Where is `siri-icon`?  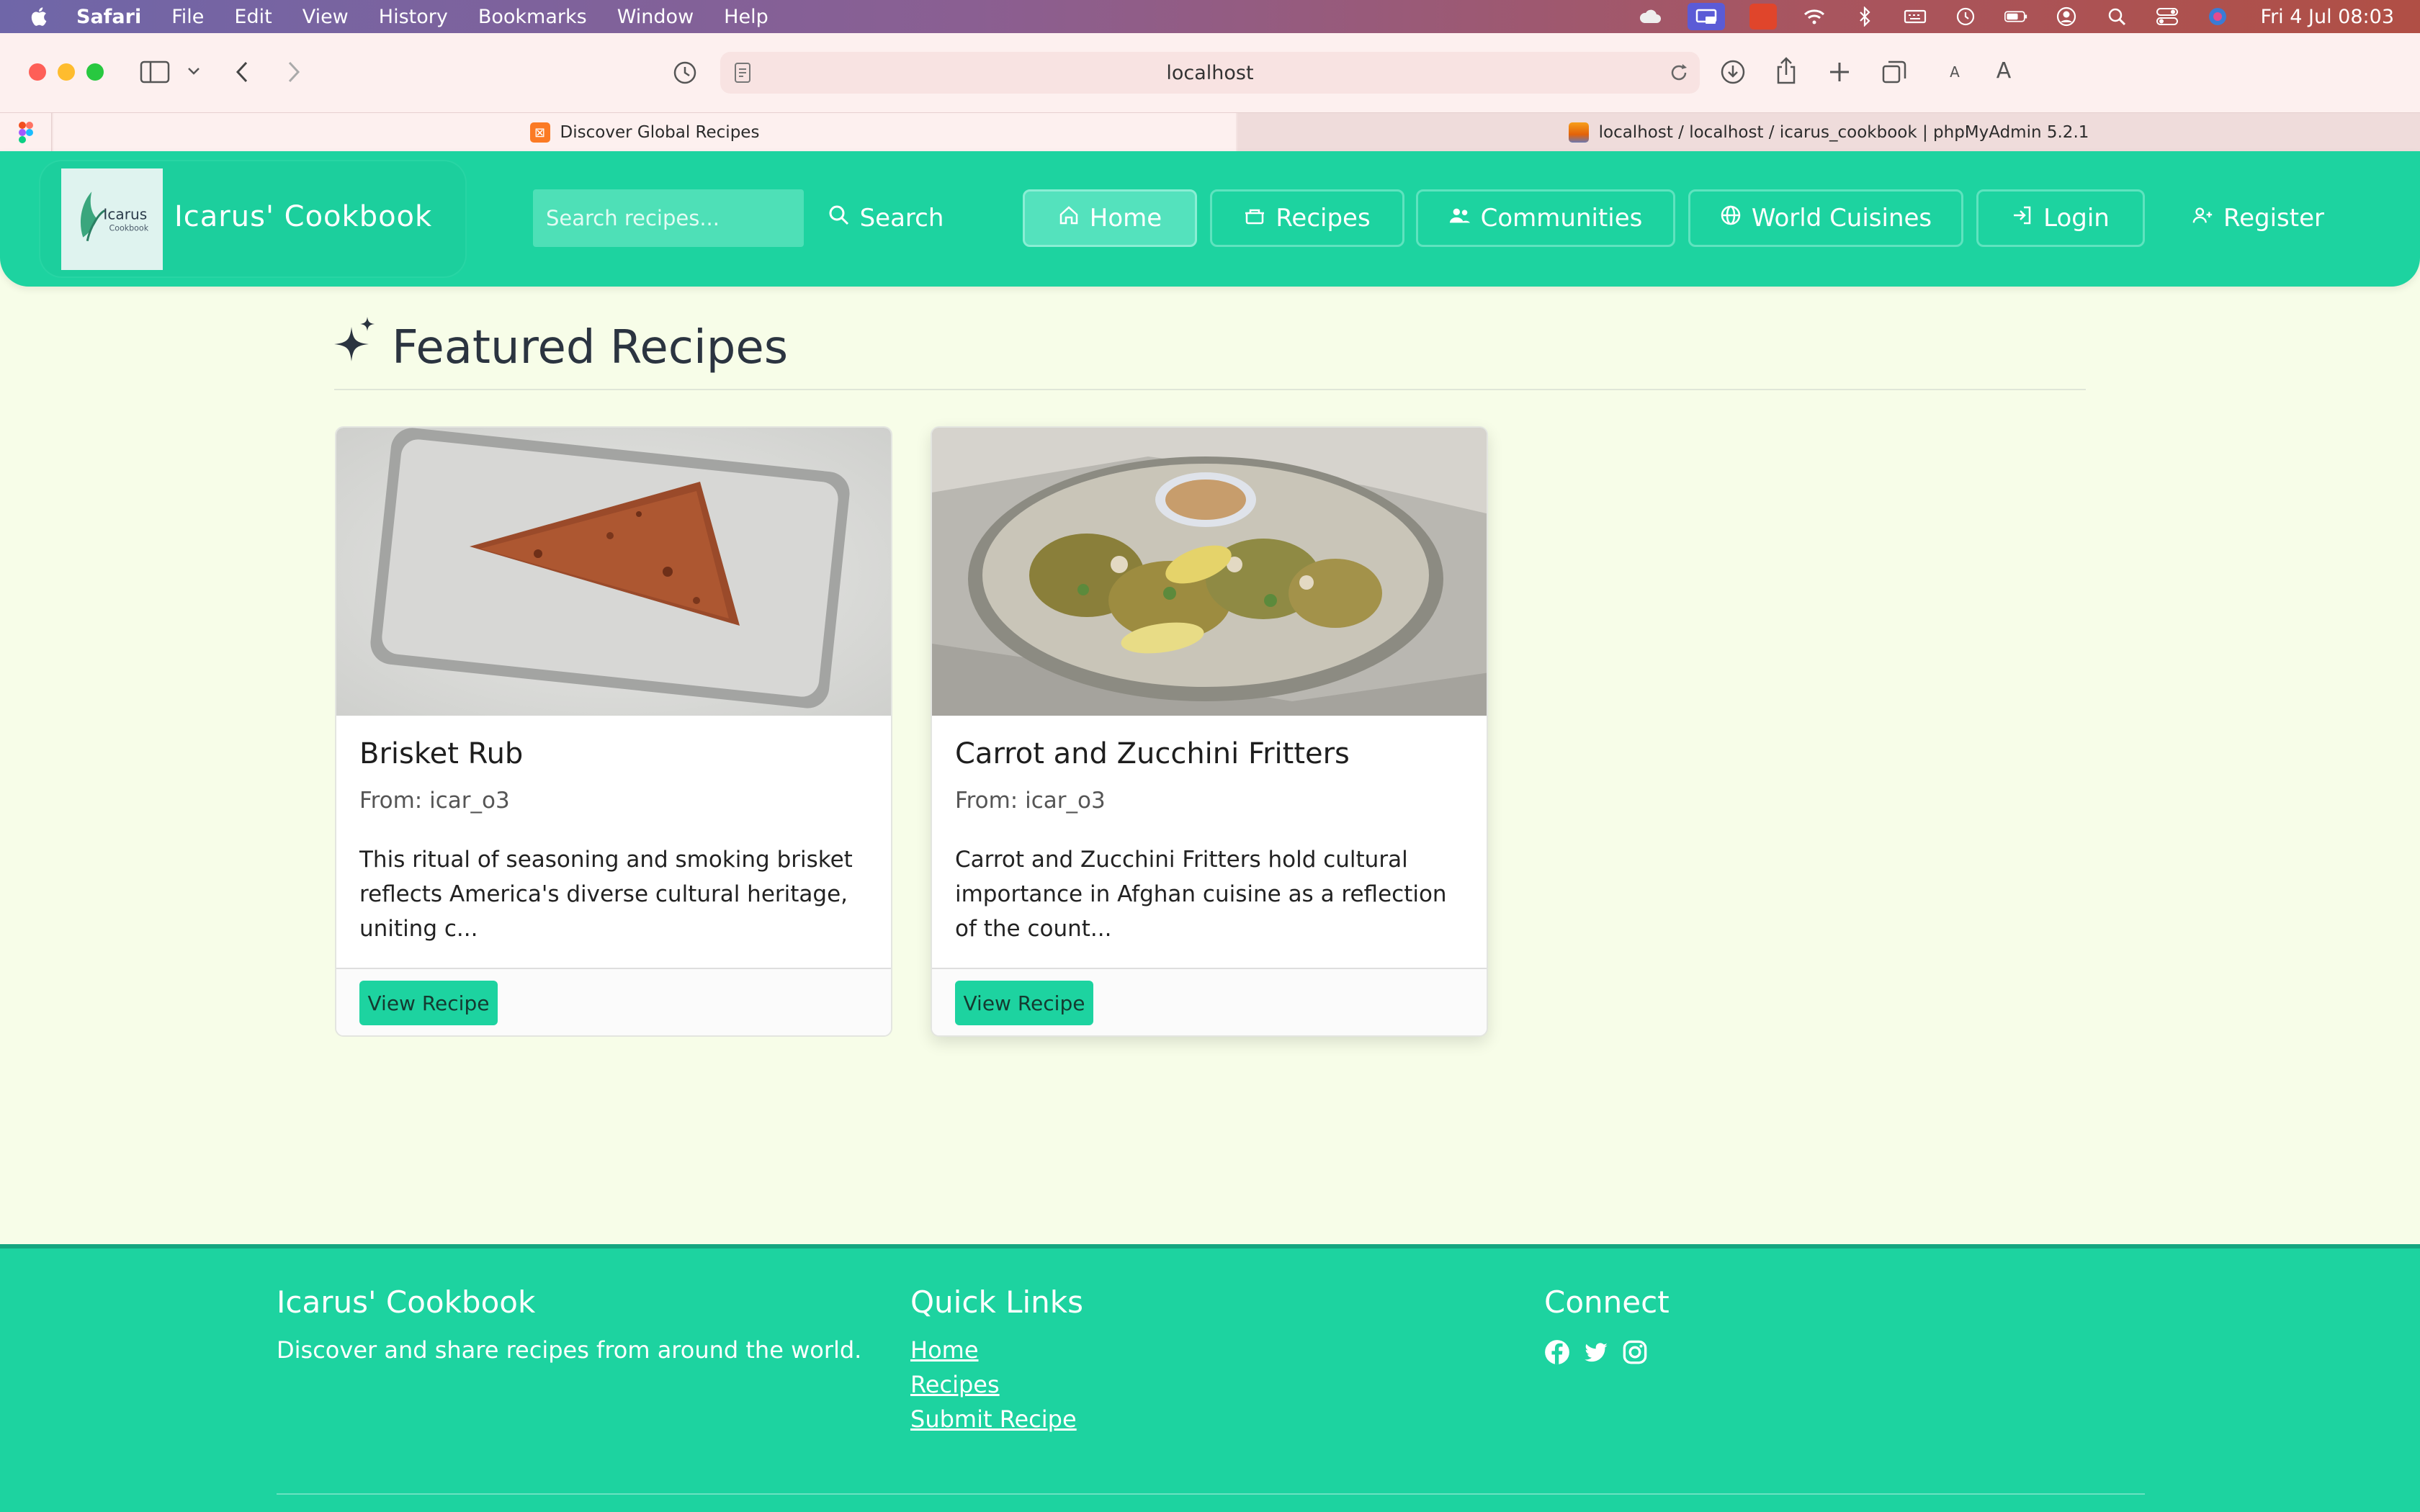 siri-icon is located at coordinates (2218, 16).